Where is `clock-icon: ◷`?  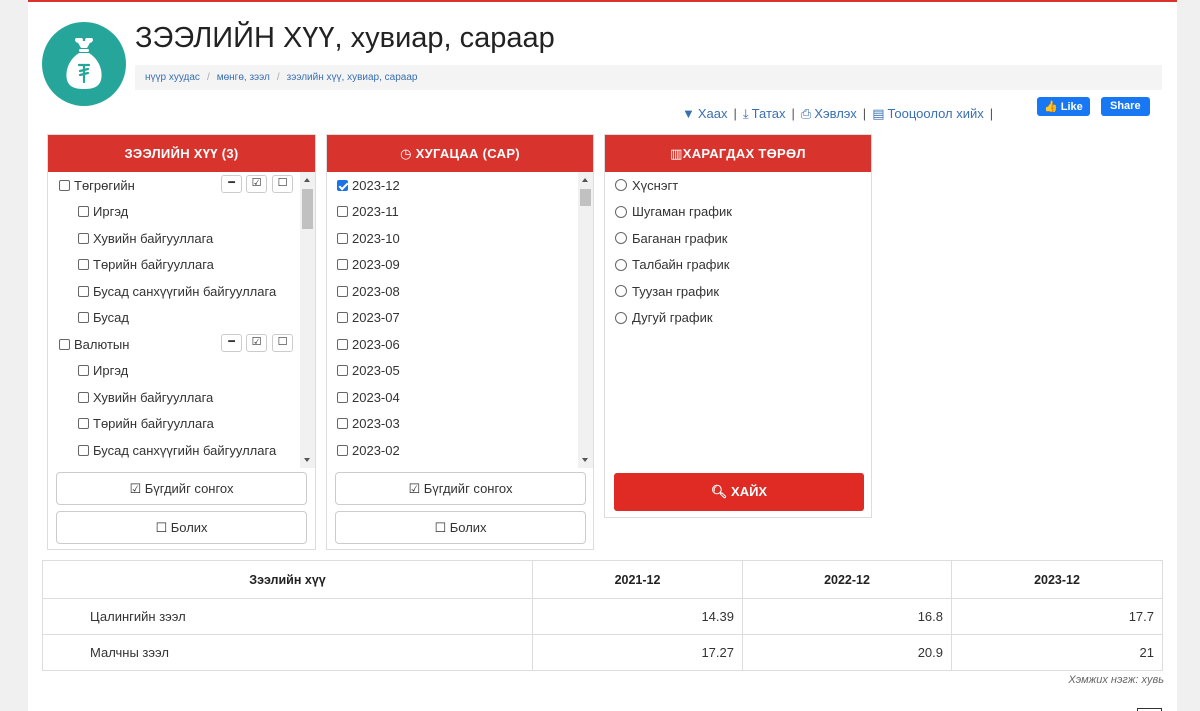 clock-icon: ◷ is located at coordinates (406, 153).